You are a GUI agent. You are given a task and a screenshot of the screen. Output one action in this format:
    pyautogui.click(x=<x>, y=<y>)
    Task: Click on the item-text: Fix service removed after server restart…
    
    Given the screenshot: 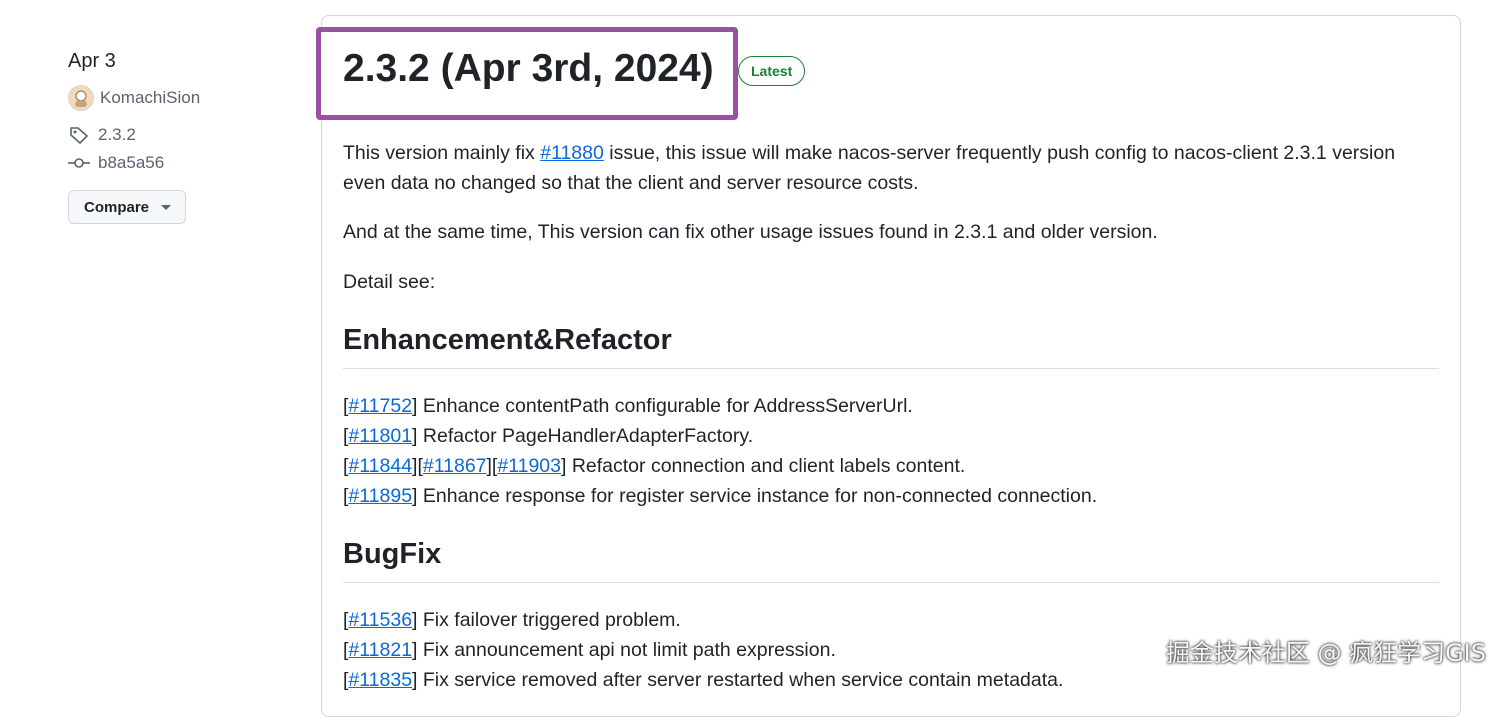 What is the action you would take?
    pyautogui.click(x=740, y=680)
    